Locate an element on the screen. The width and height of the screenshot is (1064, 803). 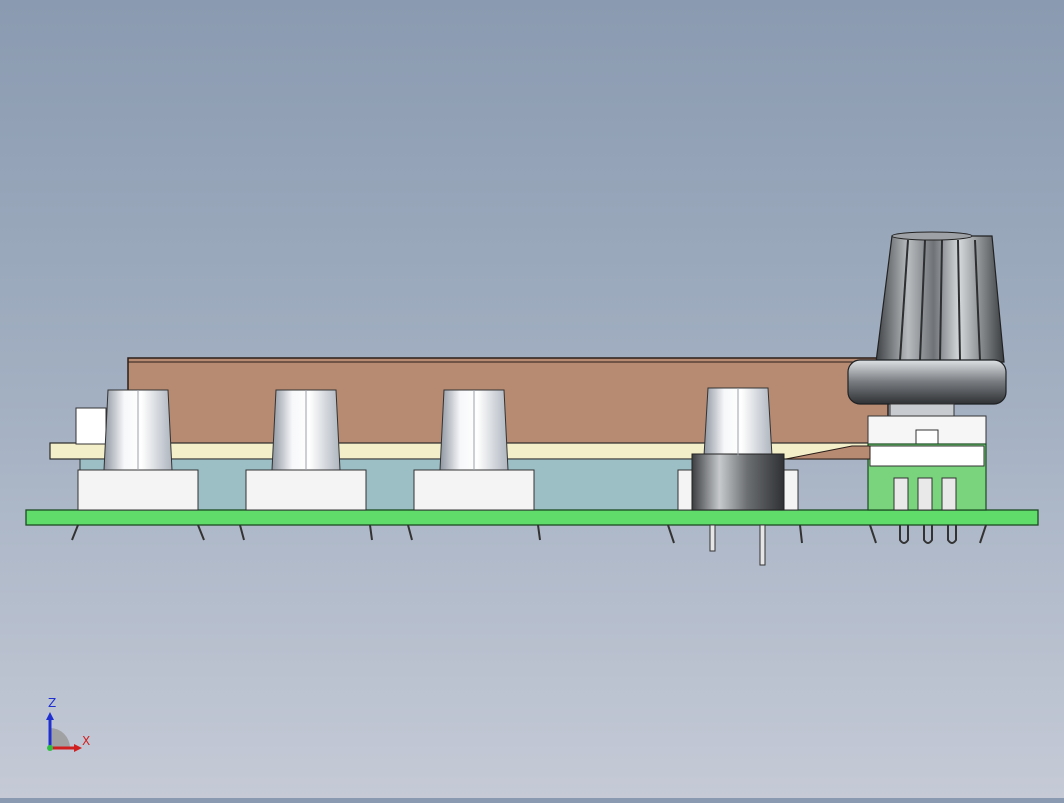
rotary-encoder is located at coordinates (927, 387).